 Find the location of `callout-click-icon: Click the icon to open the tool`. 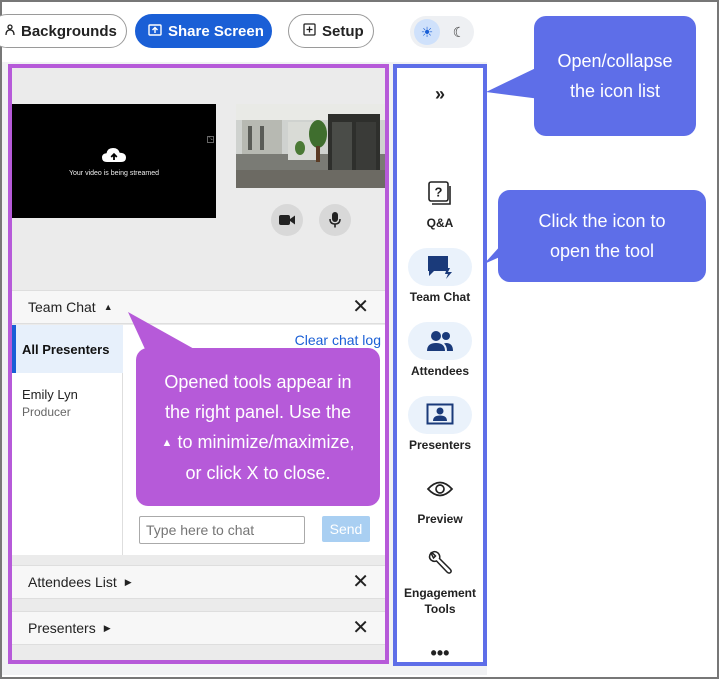

callout-click-icon: Click the icon to open the tool is located at coordinates (602, 236).